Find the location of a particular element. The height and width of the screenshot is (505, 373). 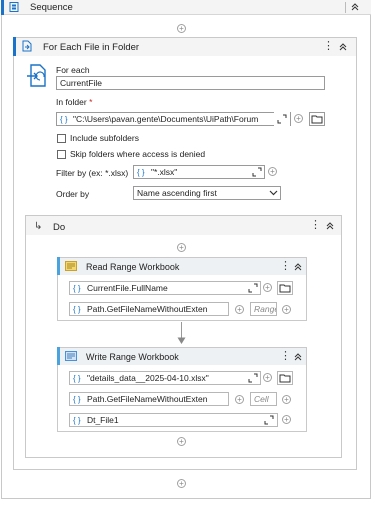

excel-read-icon is located at coordinates (71, 266).